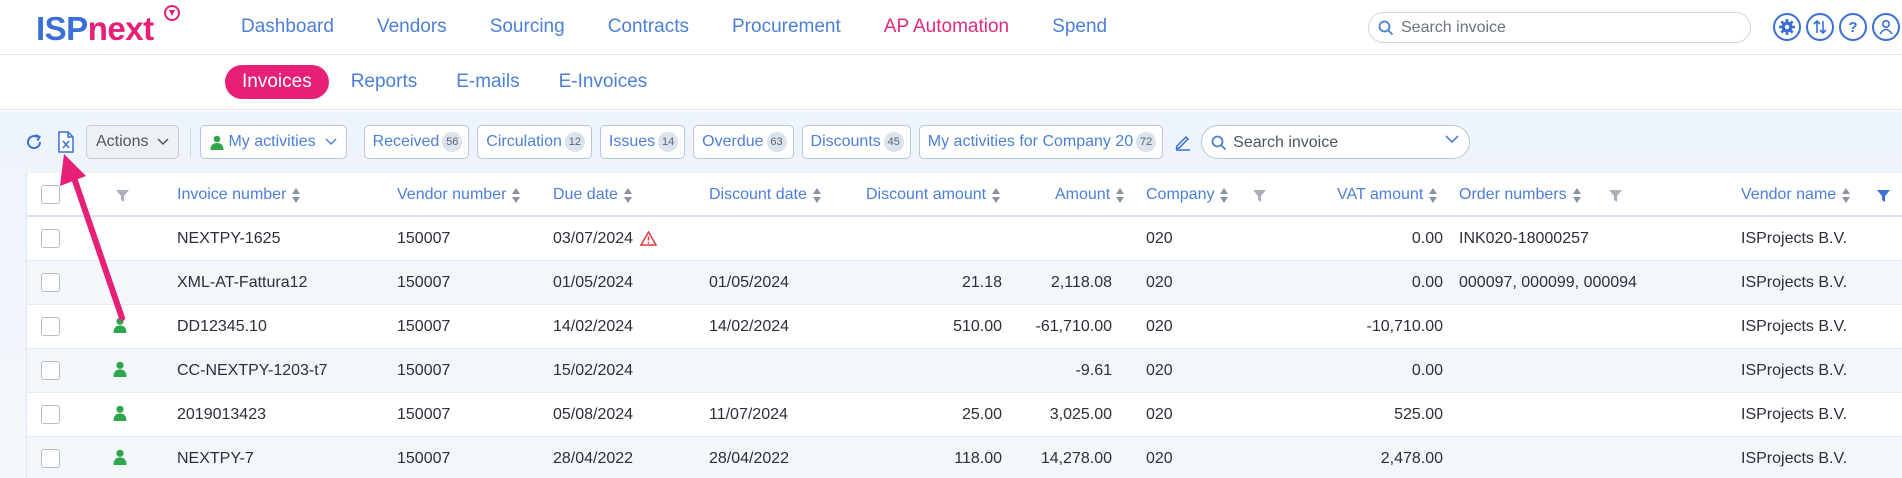  I want to click on warning-icon, so click(648, 238).